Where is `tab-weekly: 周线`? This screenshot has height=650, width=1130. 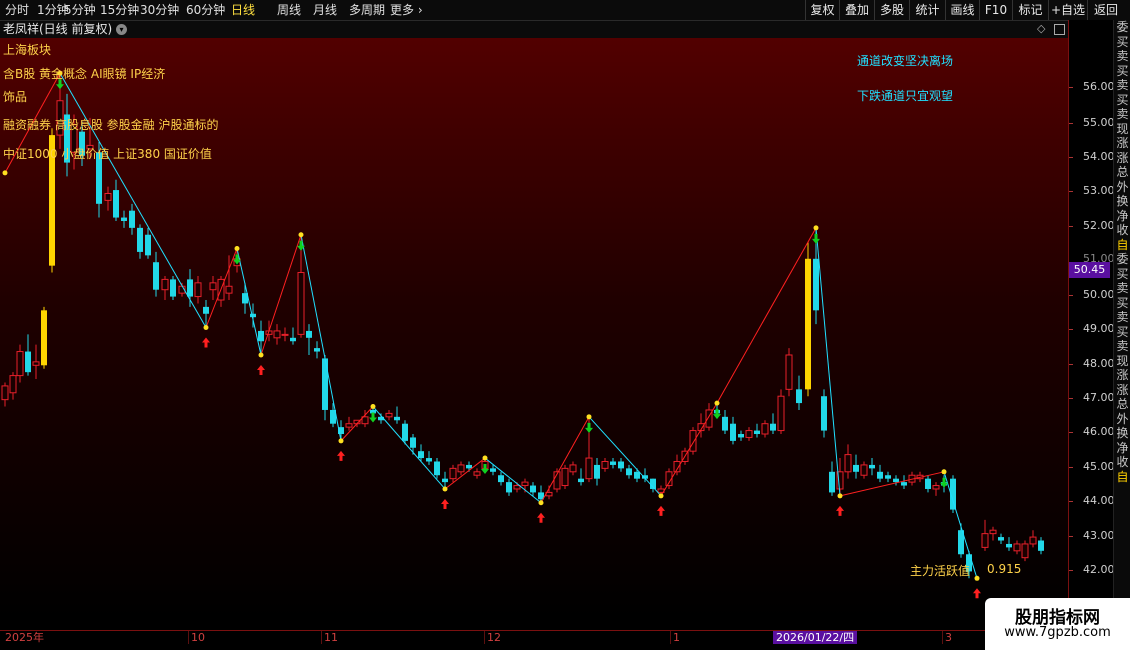
tab-weekly: 周线 is located at coordinates (289, 10).